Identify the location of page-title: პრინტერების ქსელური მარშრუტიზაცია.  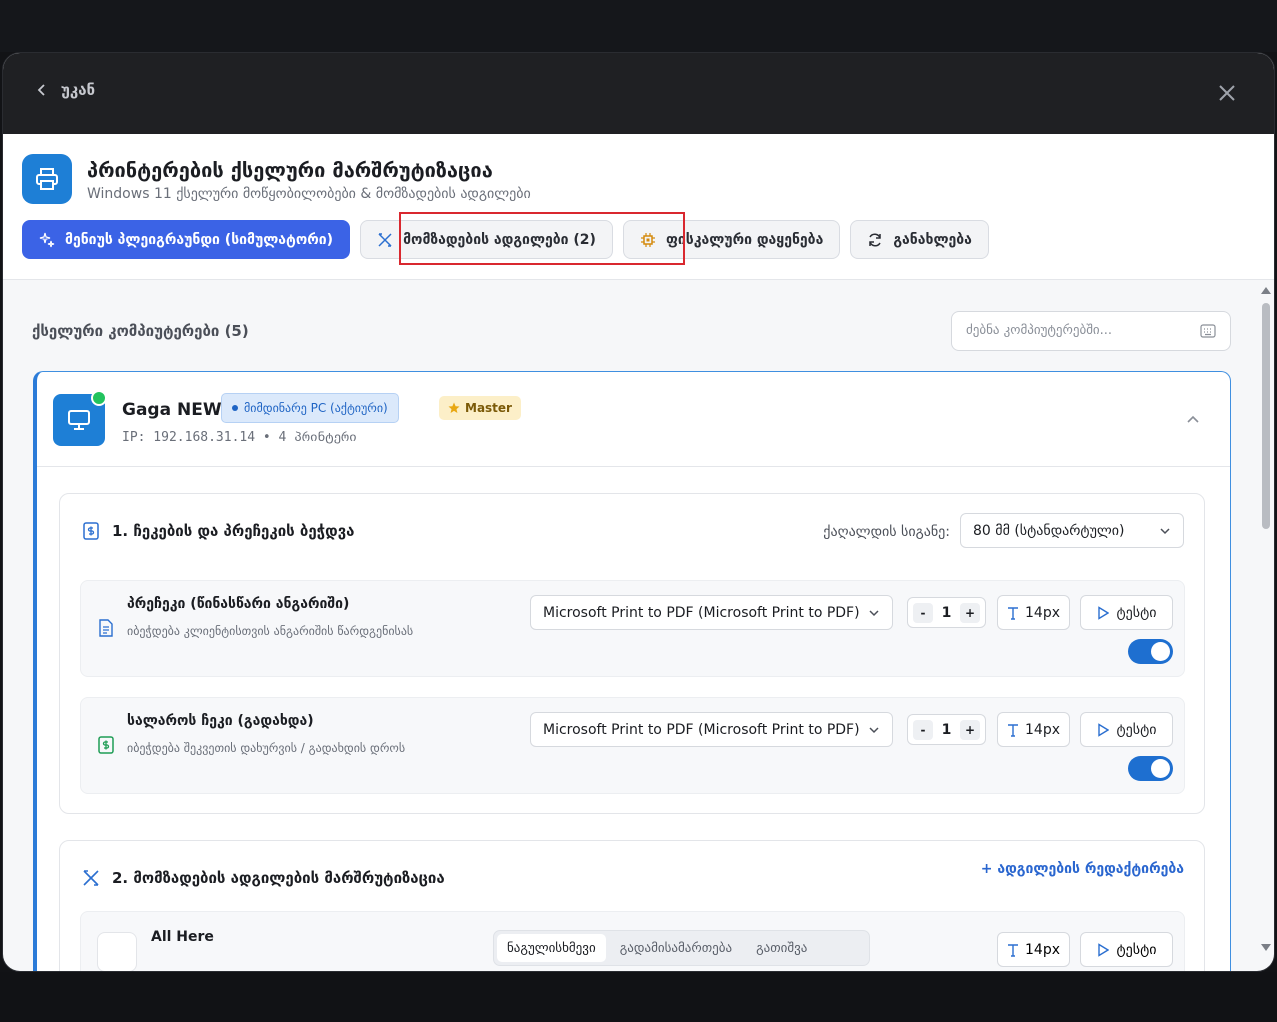
(290, 170).